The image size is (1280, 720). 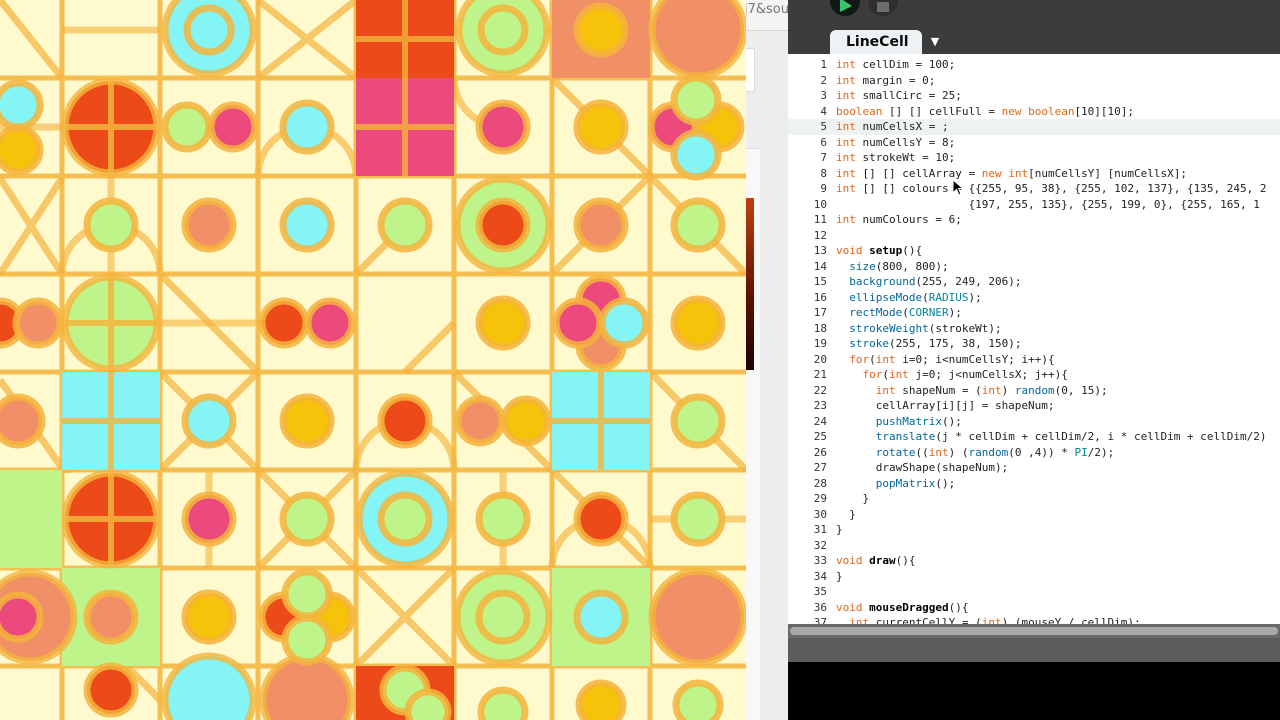 What do you see at coordinates (885, 81) in the screenshot?
I see `code-text: int margin = 0;` at bounding box center [885, 81].